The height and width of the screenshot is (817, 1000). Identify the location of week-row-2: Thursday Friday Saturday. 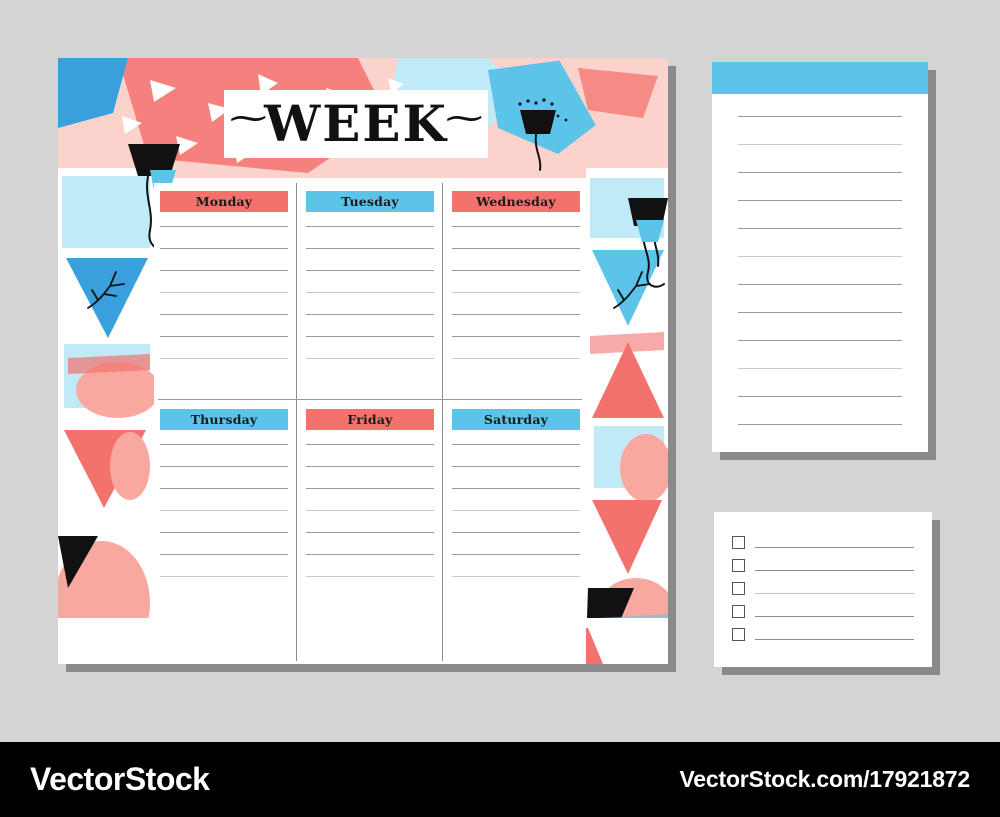
(370, 518).